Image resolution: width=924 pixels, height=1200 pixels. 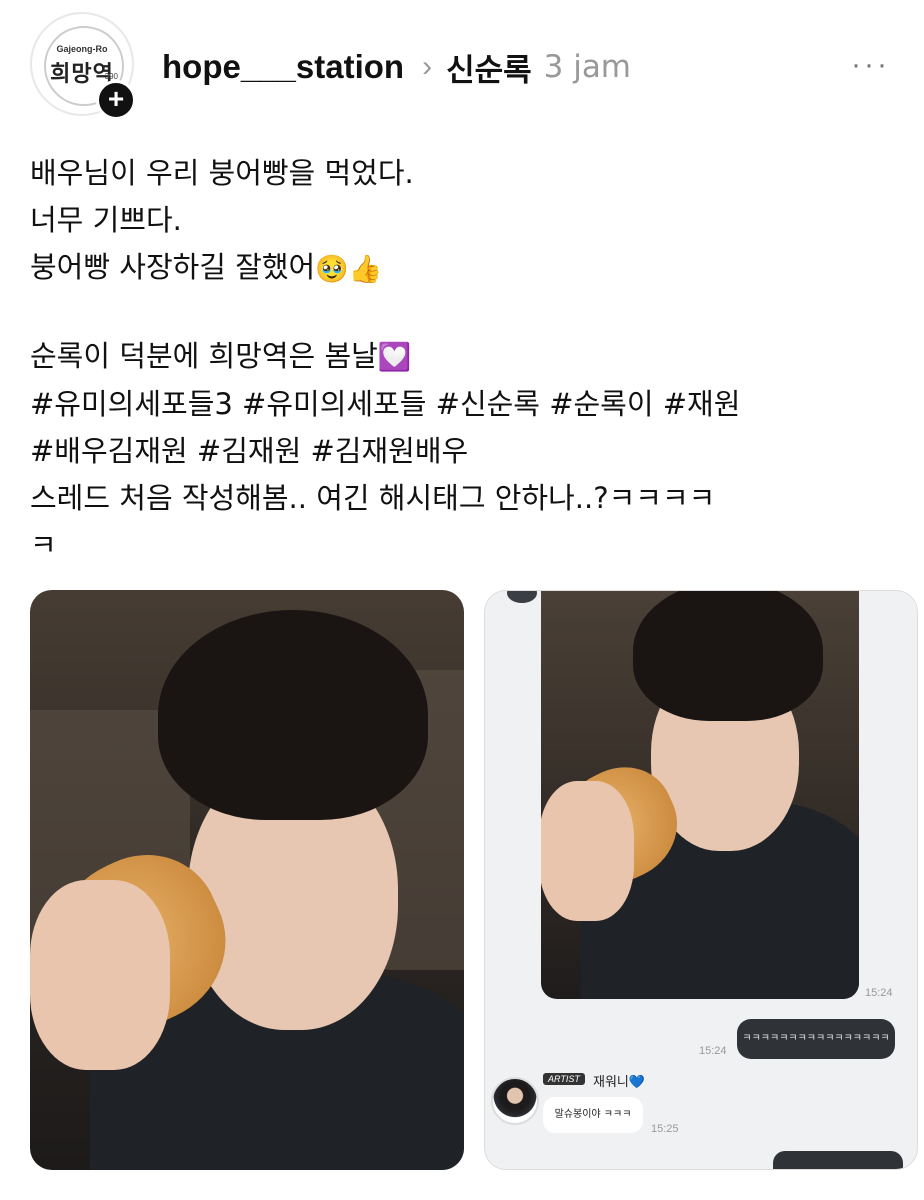 What do you see at coordinates (816, 1039) in the screenshot?
I see `sent-message-bubble: ㅋㅋㅋㅋㅋㅋㅋㅋㅋㅋㅋㅋㅋㅋㅋㅋ` at bounding box center [816, 1039].